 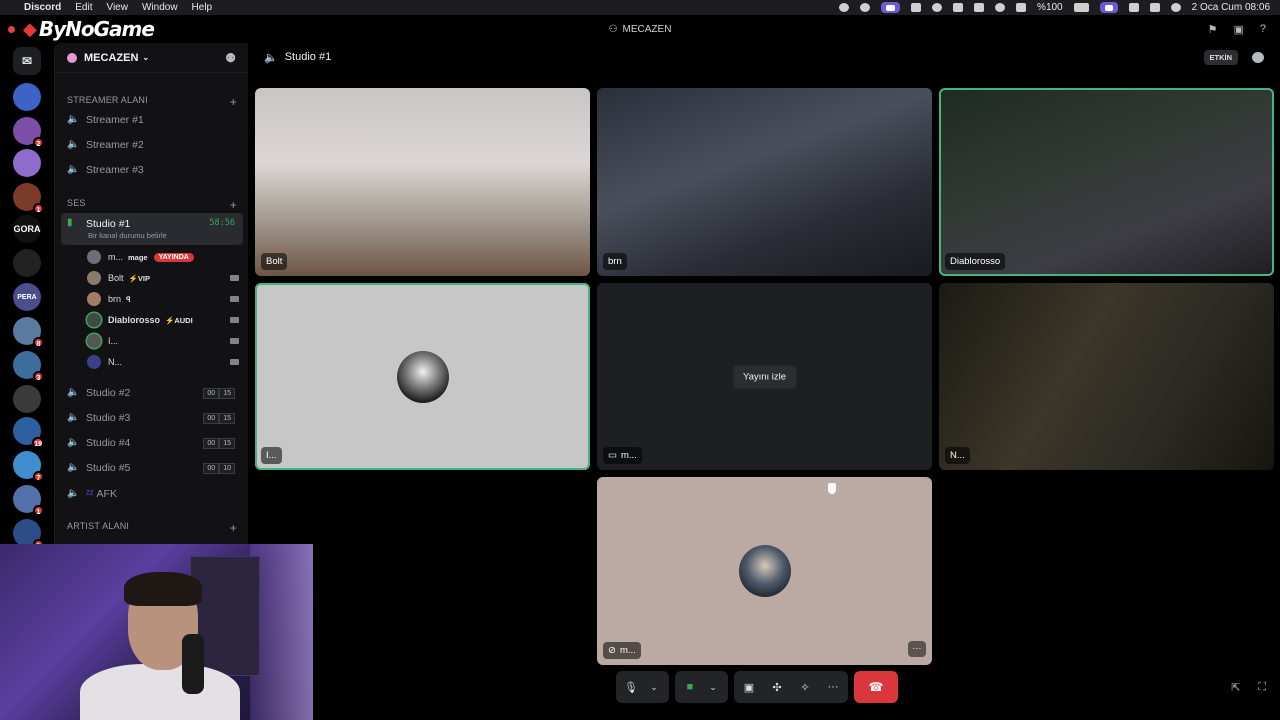 I want to click on activities-icon: ✣, so click(x=777, y=687).